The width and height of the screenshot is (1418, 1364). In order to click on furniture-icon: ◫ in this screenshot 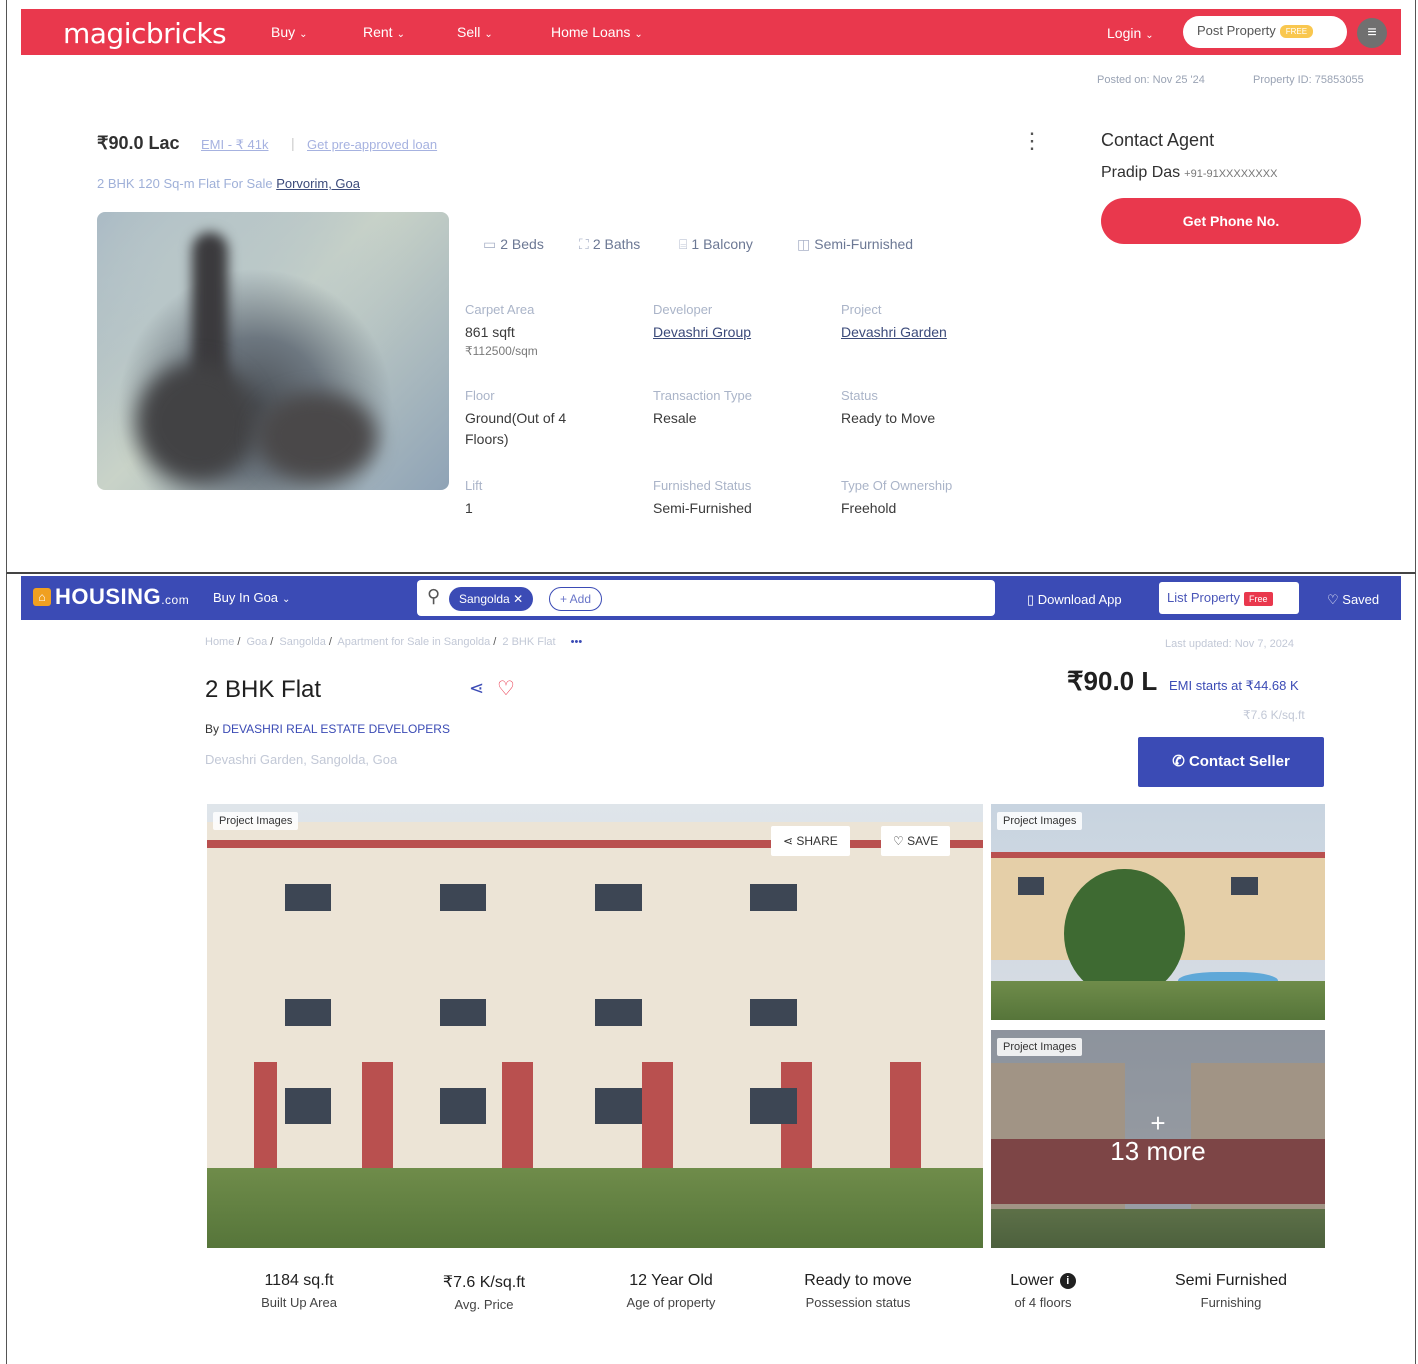, I will do `click(804, 244)`.